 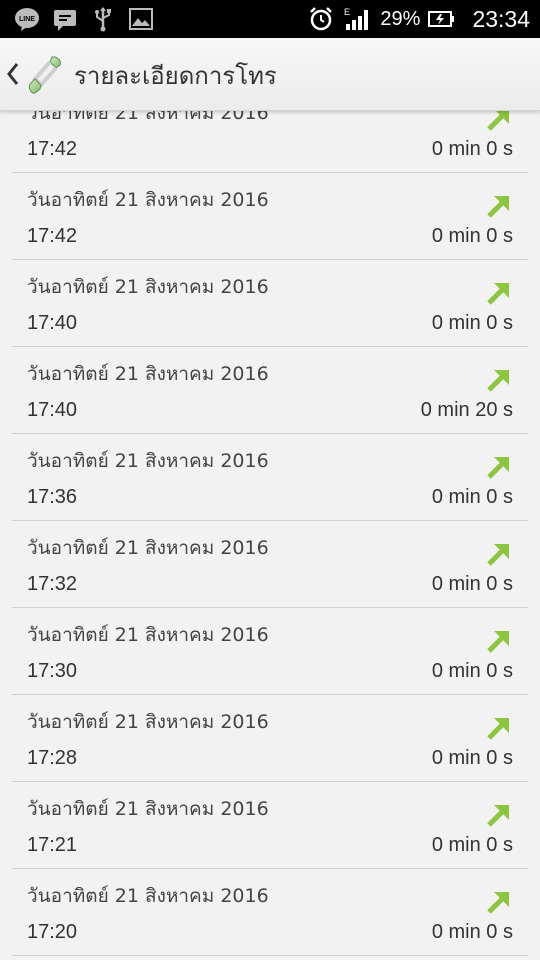 I want to click on call-time: 17:20, so click(x=52, y=932).